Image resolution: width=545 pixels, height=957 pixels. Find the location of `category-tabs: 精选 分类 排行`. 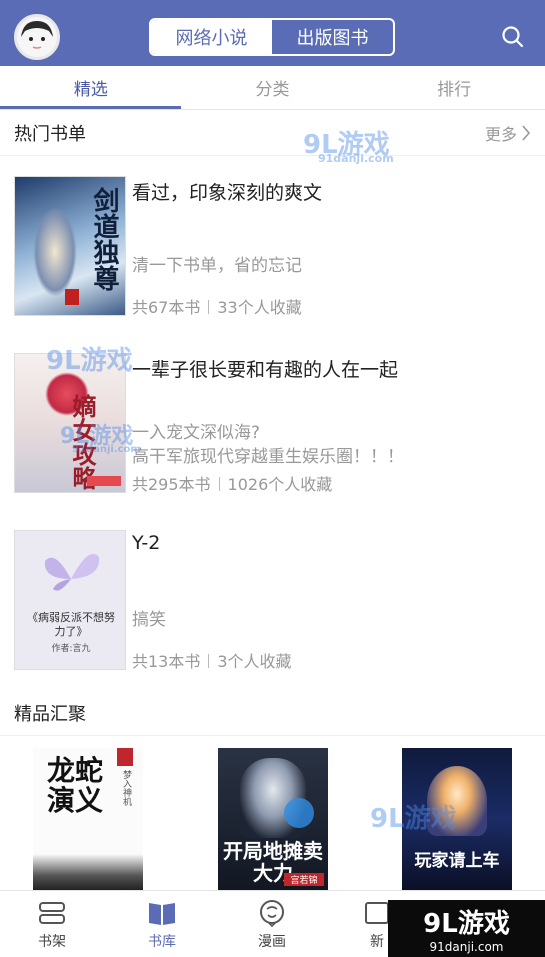

category-tabs: 精选 分类 排行 is located at coordinates (272, 88).